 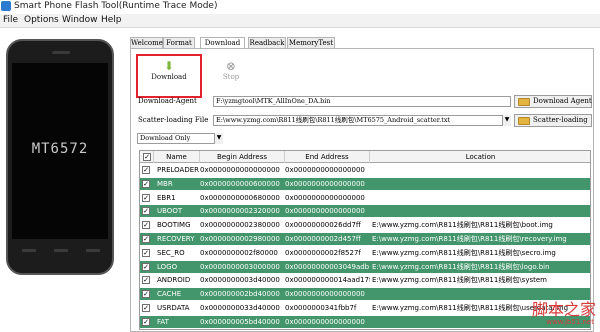 I want to click on menu-bar: File Options Window Help, so click(x=300, y=21).